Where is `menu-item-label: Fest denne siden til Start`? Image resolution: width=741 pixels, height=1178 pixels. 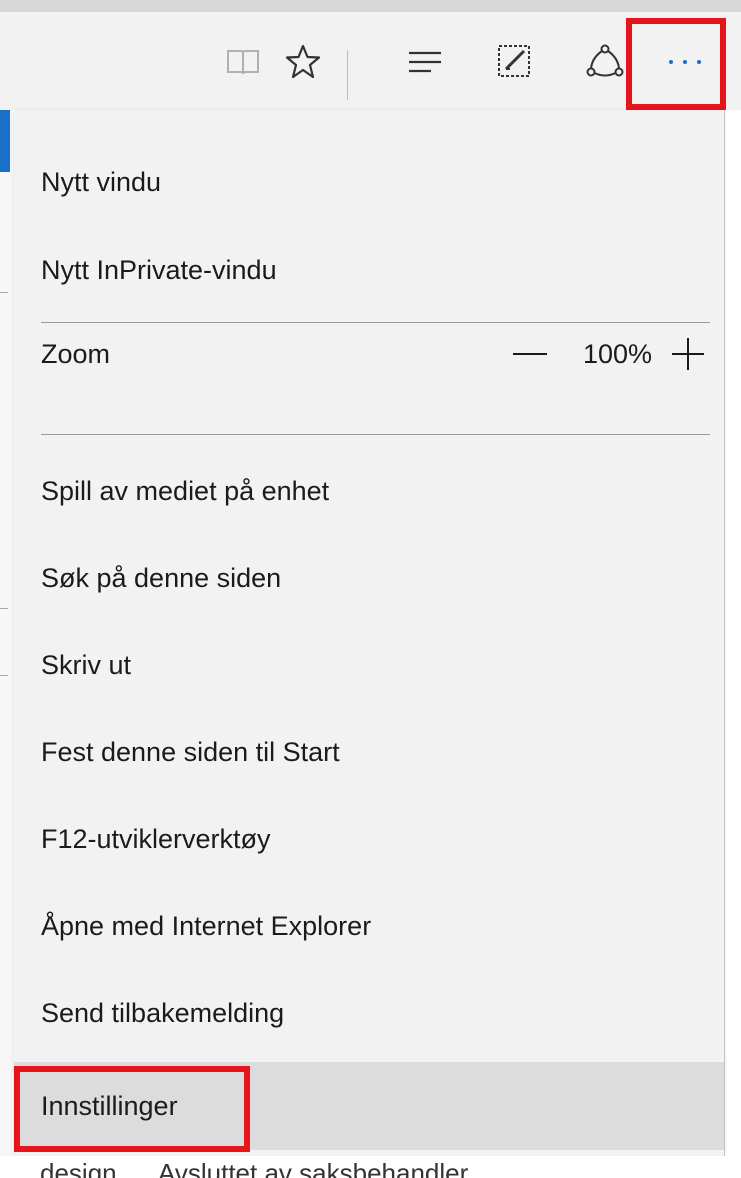
menu-item-label: Fest denne siden til Start is located at coordinates (190, 751).